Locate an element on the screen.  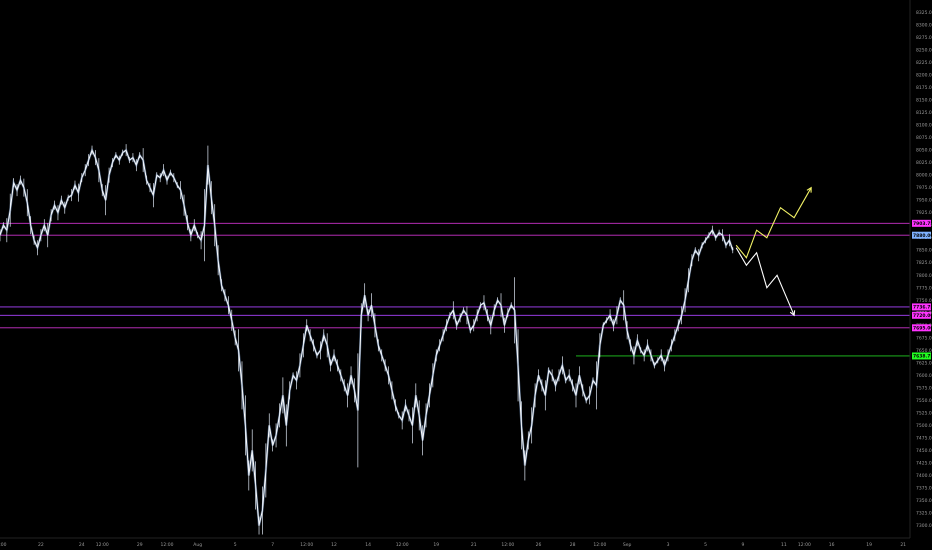
price-tick-label: 7425.00 is located at coordinates (924, 463).